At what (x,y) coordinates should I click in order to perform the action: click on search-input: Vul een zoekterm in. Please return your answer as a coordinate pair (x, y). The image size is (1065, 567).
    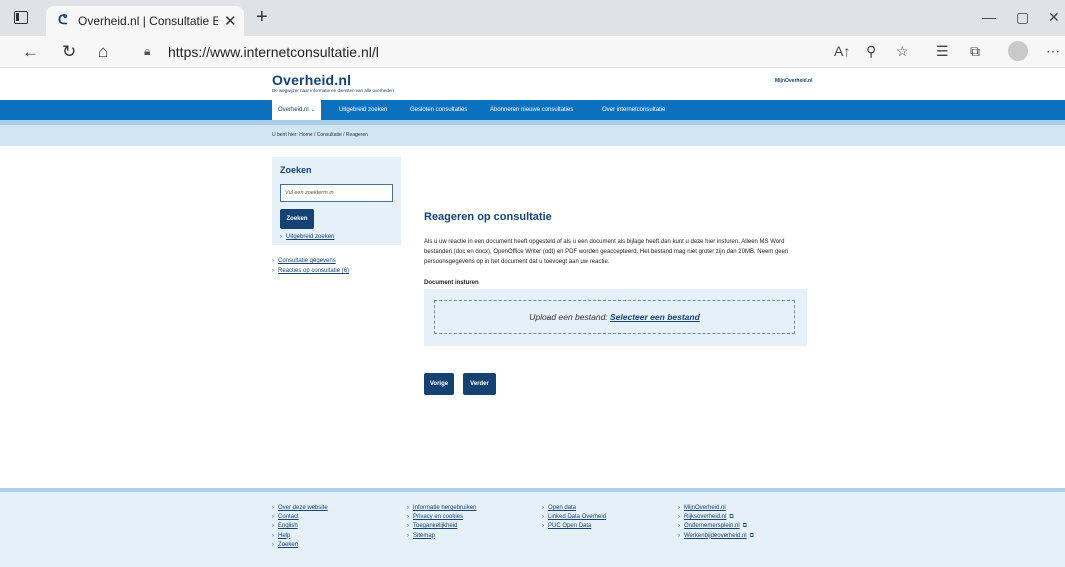
    Looking at the image, I should click on (336, 193).